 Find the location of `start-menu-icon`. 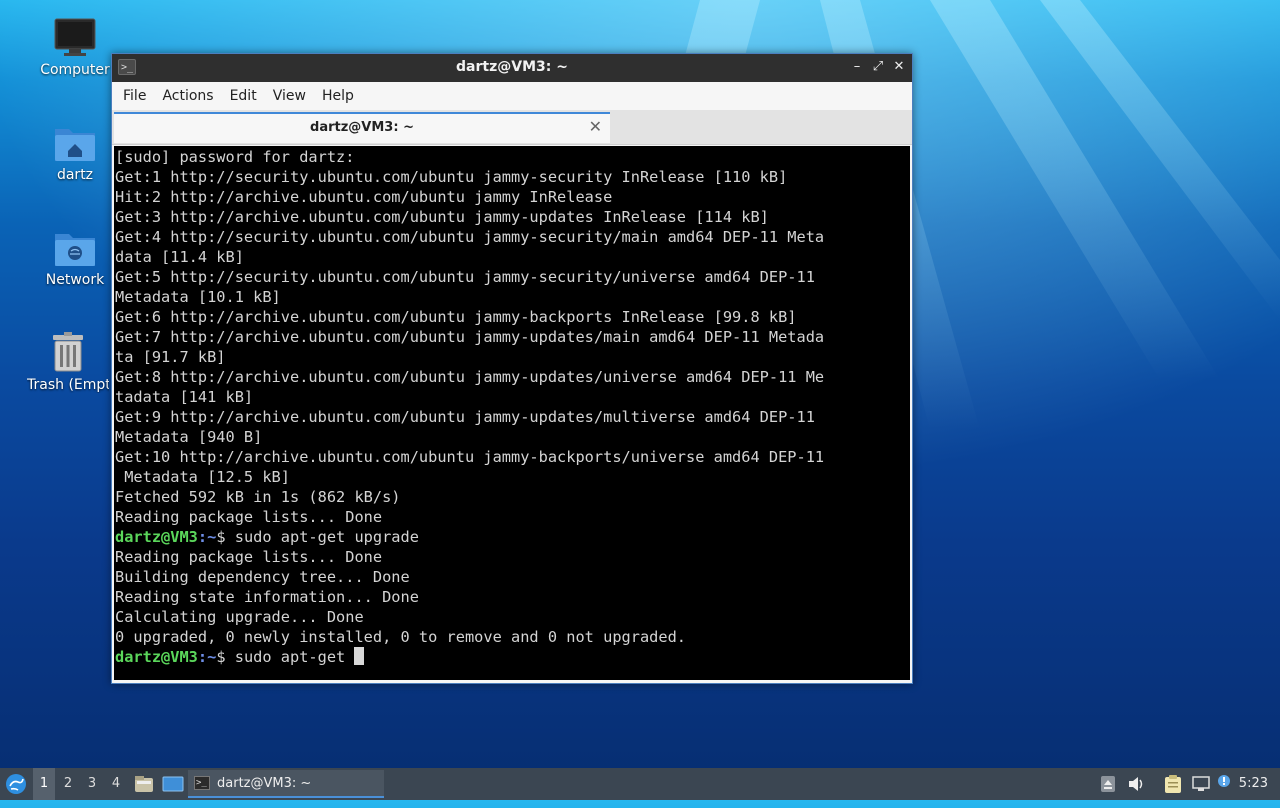

start-menu-icon is located at coordinates (16, 784).